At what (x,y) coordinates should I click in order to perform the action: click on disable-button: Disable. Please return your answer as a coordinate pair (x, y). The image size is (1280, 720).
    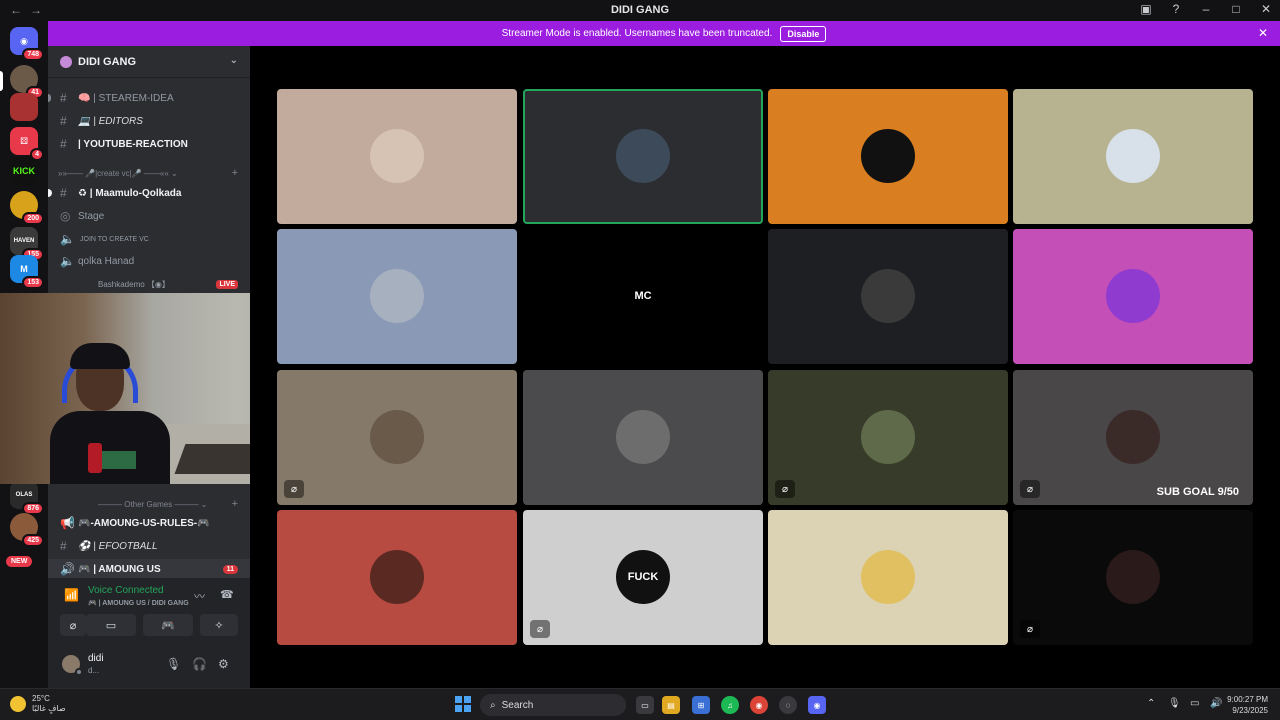
    Looking at the image, I should click on (803, 33).